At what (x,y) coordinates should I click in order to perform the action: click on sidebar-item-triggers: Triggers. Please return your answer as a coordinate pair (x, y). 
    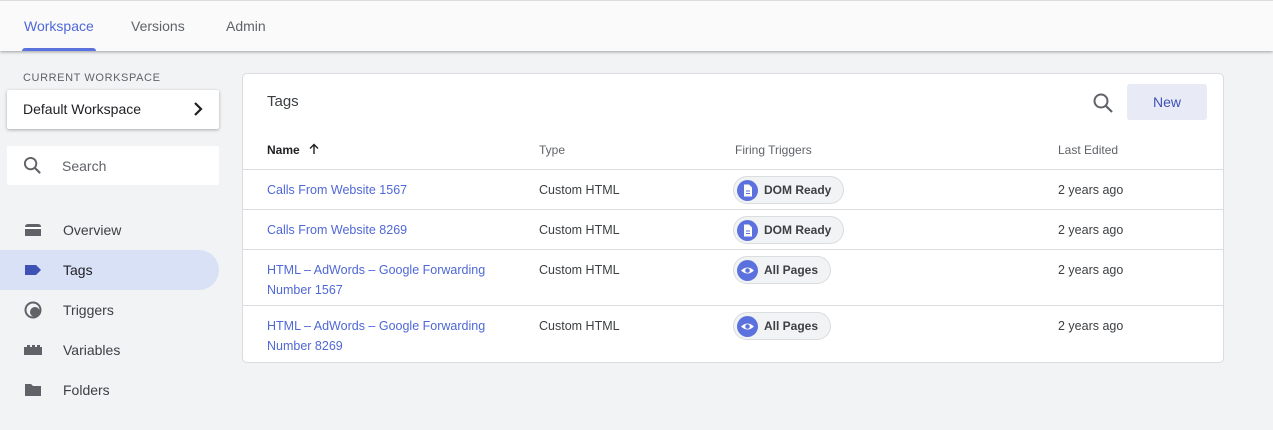
    Looking at the image, I should click on (109, 310).